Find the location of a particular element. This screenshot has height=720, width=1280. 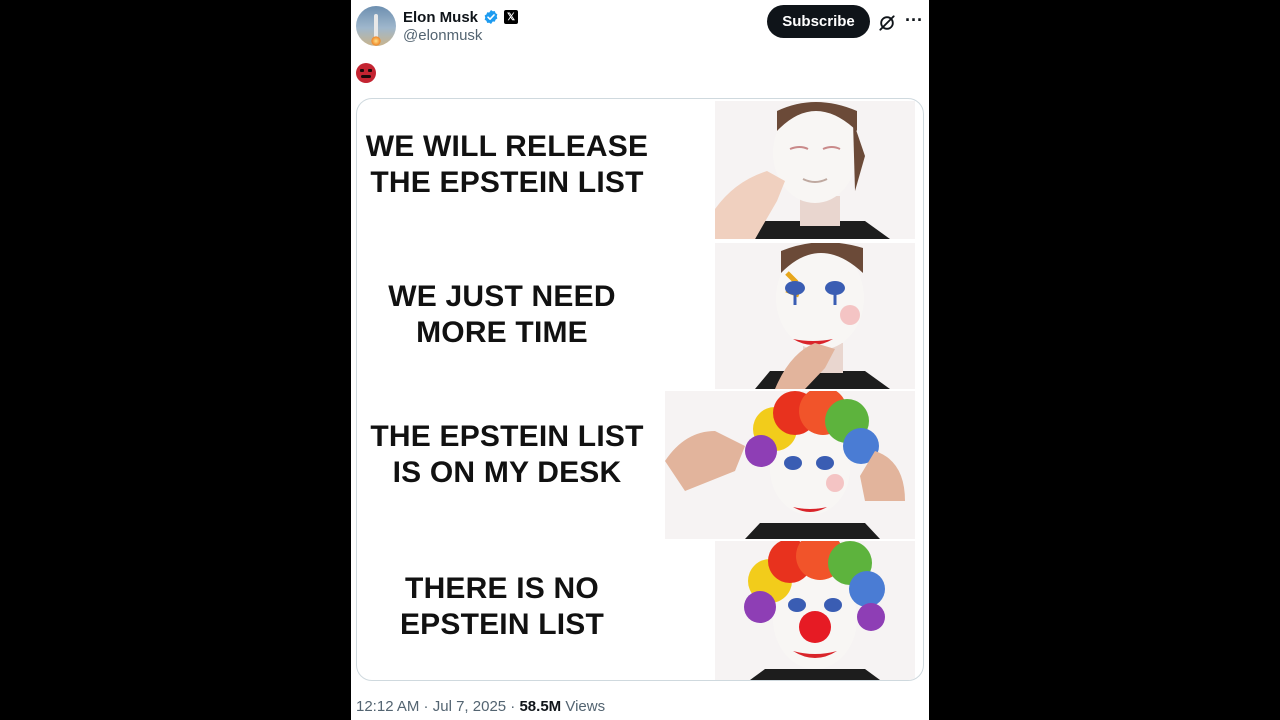

author-name-row: Elon Musk 𝕏 is located at coordinates (461, 17).